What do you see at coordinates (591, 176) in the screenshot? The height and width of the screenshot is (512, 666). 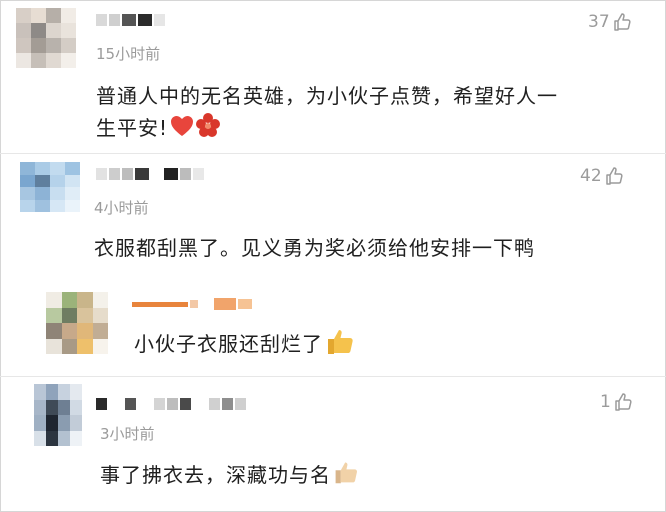 I see `like-count: 42` at bounding box center [591, 176].